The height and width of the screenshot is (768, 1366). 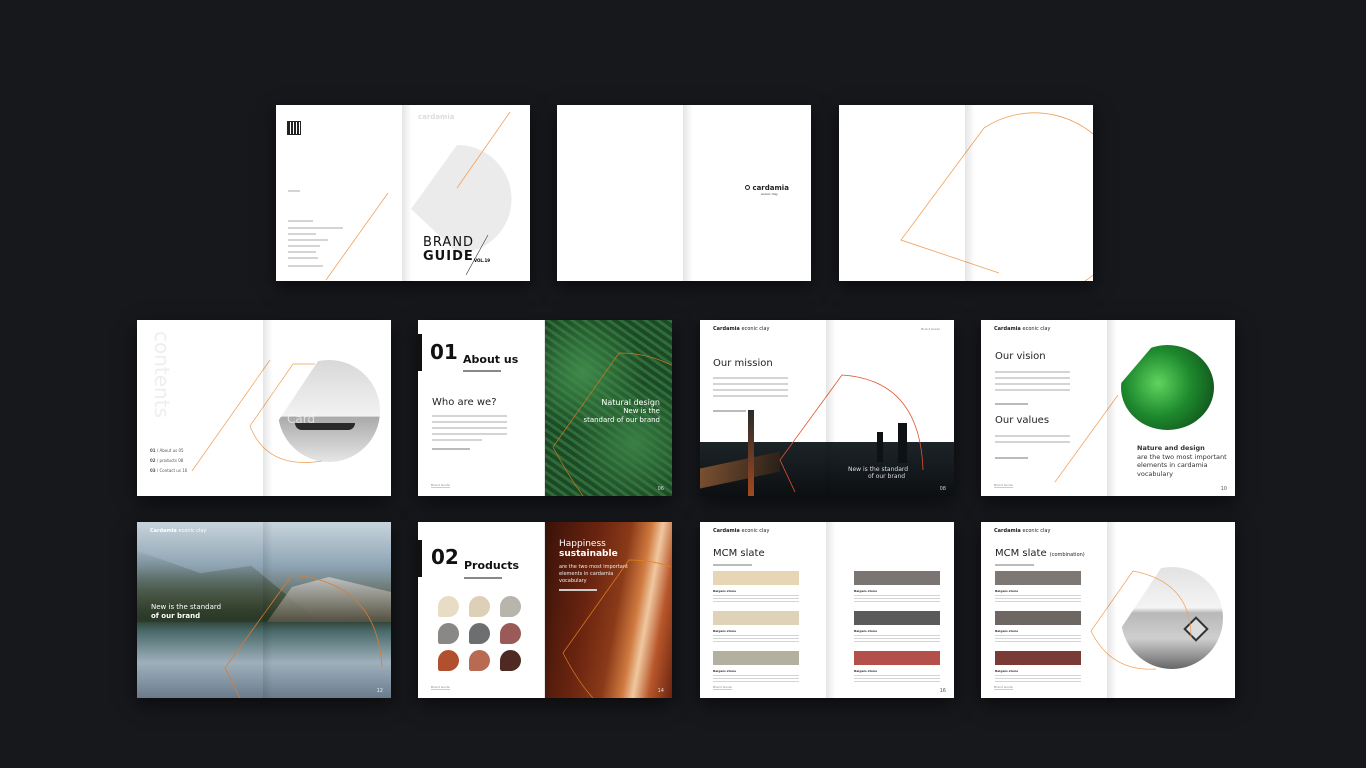 What do you see at coordinates (588, 554) in the screenshot?
I see `overlay-title-bold: sustainable` at bounding box center [588, 554].